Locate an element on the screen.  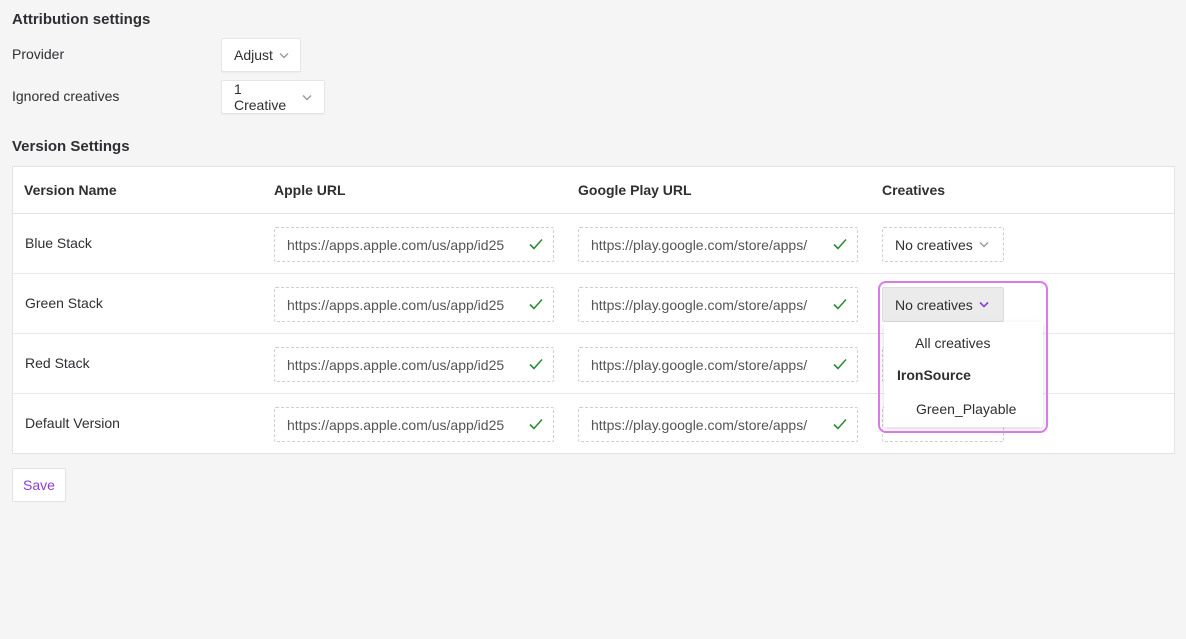
ignored-creatives-label: Ignored creatives is located at coordinates (66, 96).